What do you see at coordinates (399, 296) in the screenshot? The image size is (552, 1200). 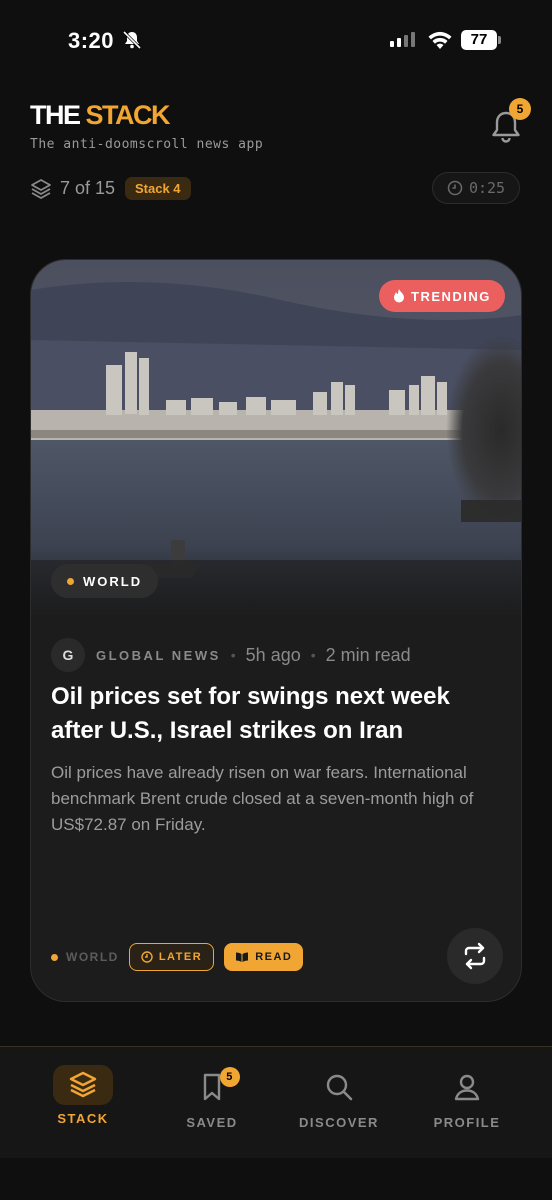 I see `flame-icon` at bounding box center [399, 296].